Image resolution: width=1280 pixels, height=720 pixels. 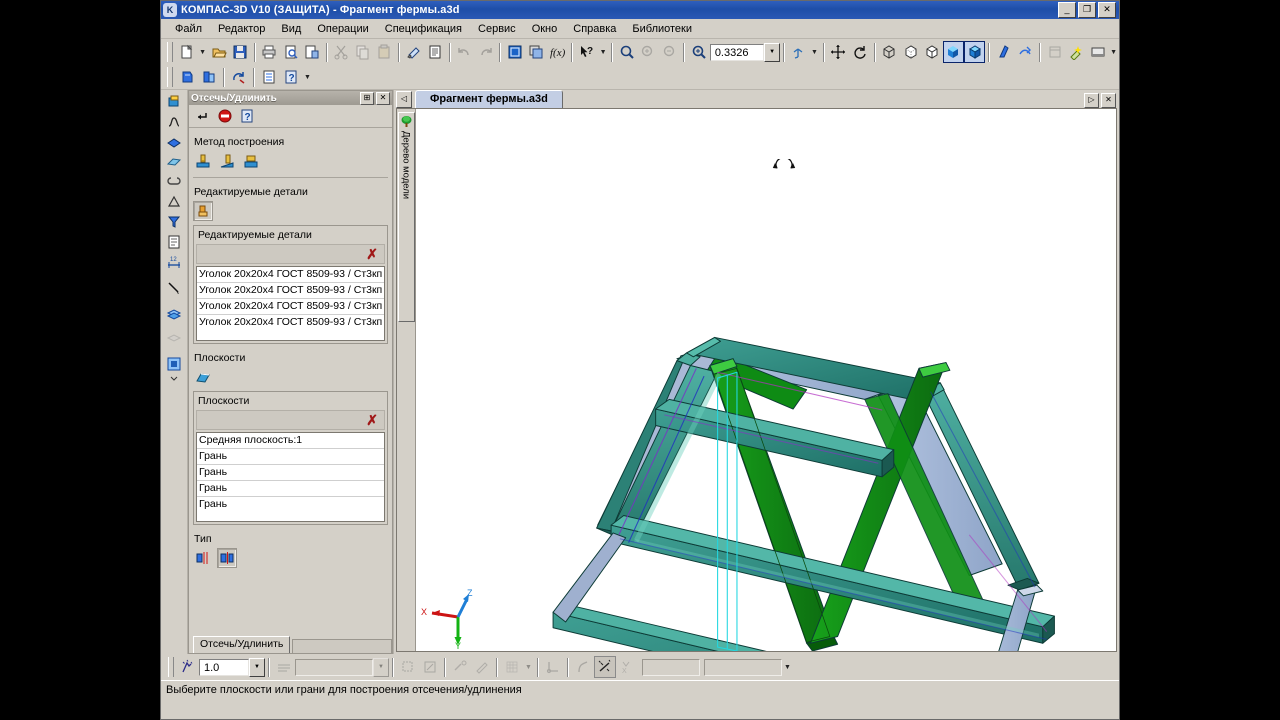 I want to click on hidden-lines-thin-icon, so click(x=910, y=52).